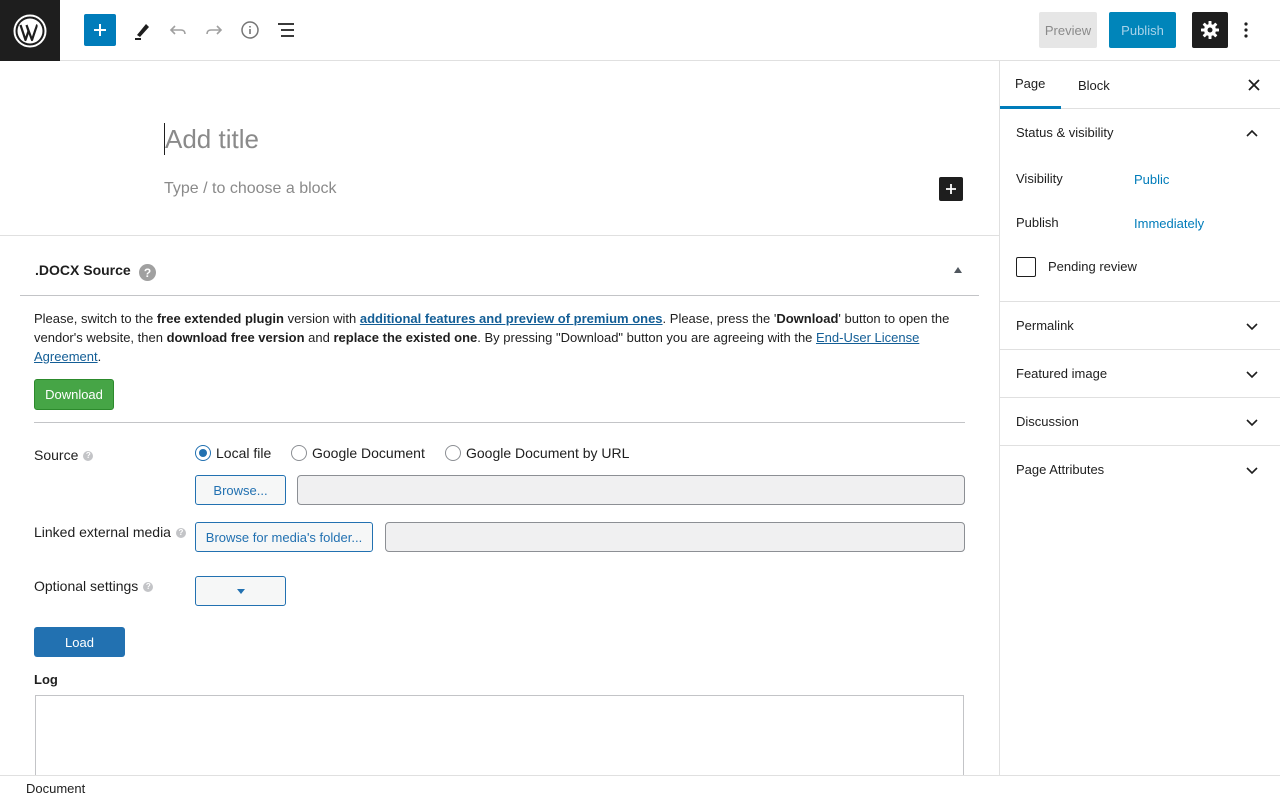 The width and height of the screenshot is (1280, 800). Describe the element at coordinates (250, 189) in the screenshot. I see `block-appender: Type / to choose a block` at that location.